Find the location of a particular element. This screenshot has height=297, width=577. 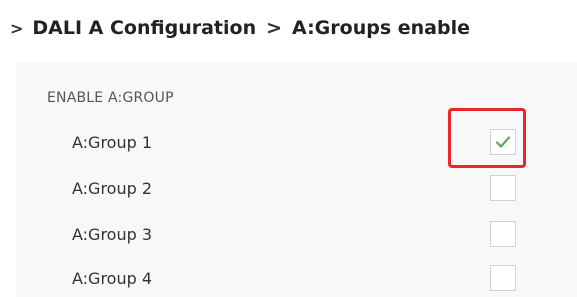

breadcrumb: > DALI A Configuration > A:Groups enable is located at coordinates (240, 28).